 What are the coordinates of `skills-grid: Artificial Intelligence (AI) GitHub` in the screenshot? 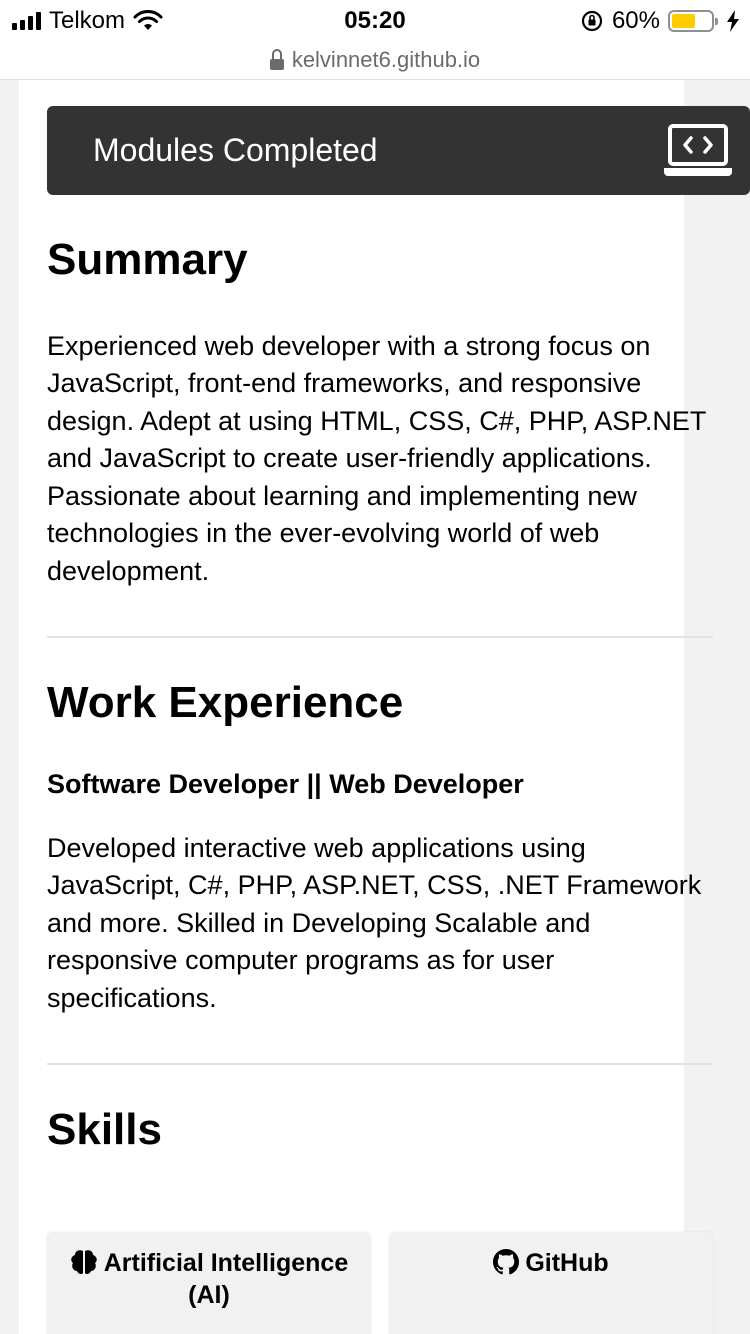 It's located at (380, 1283).